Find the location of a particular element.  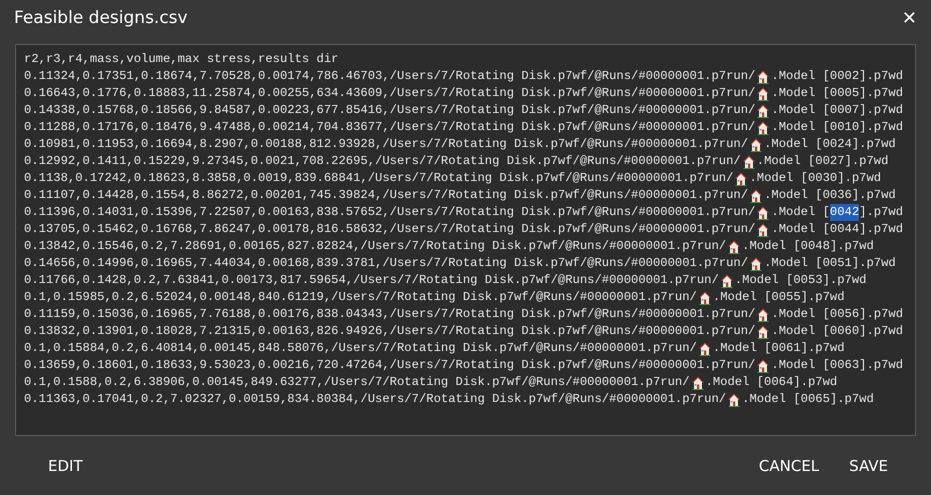

file-name: .Model [0002].p7wd is located at coordinates (837, 76).